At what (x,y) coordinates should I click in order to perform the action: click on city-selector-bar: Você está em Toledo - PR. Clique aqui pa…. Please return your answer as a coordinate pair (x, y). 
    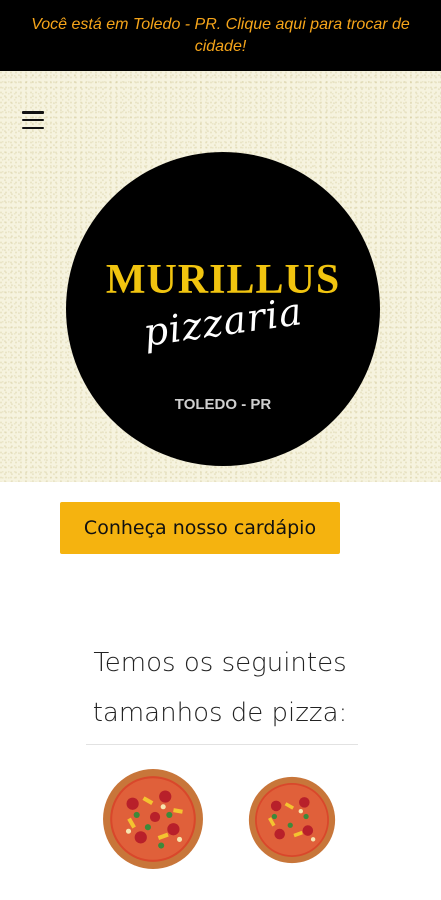
    Looking at the image, I should click on (220, 35).